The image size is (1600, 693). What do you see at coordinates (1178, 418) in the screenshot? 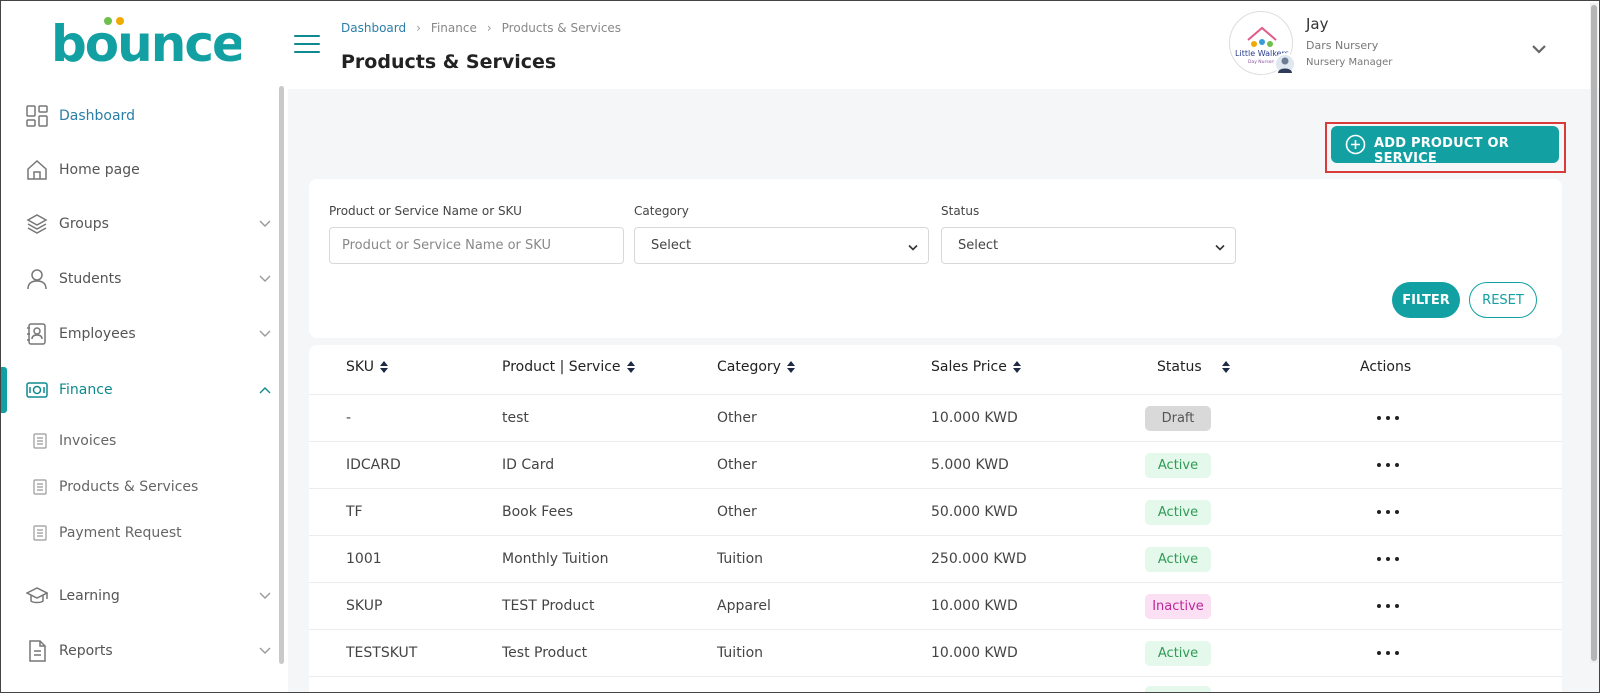
I see `status-badge: Draft` at bounding box center [1178, 418].